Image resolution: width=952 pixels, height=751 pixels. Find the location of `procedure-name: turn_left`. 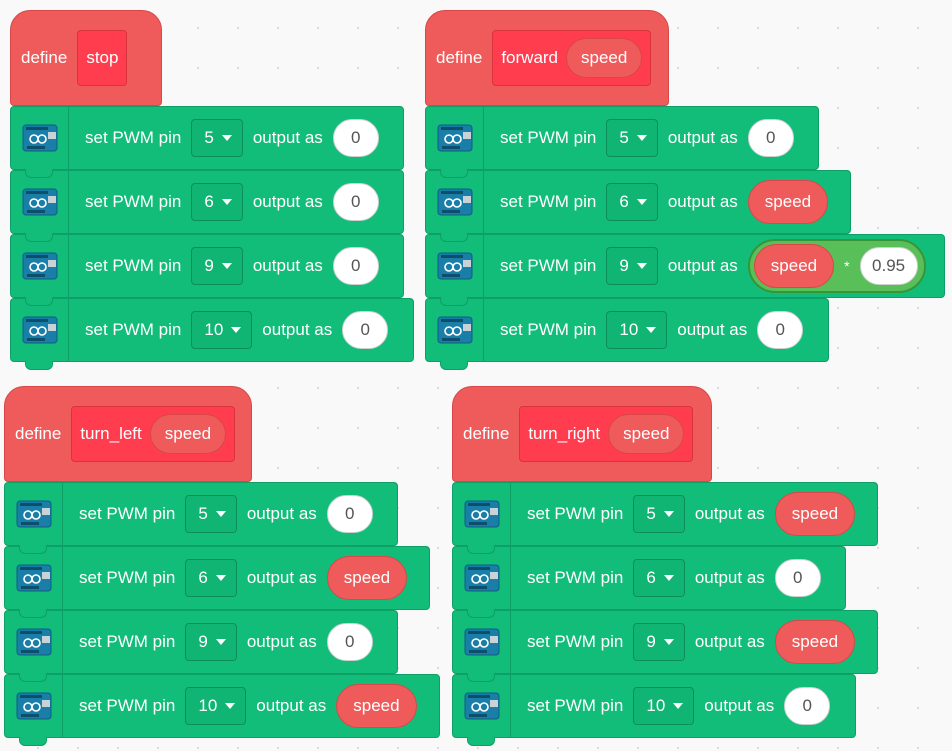

procedure-name: turn_left is located at coordinates (111, 433).